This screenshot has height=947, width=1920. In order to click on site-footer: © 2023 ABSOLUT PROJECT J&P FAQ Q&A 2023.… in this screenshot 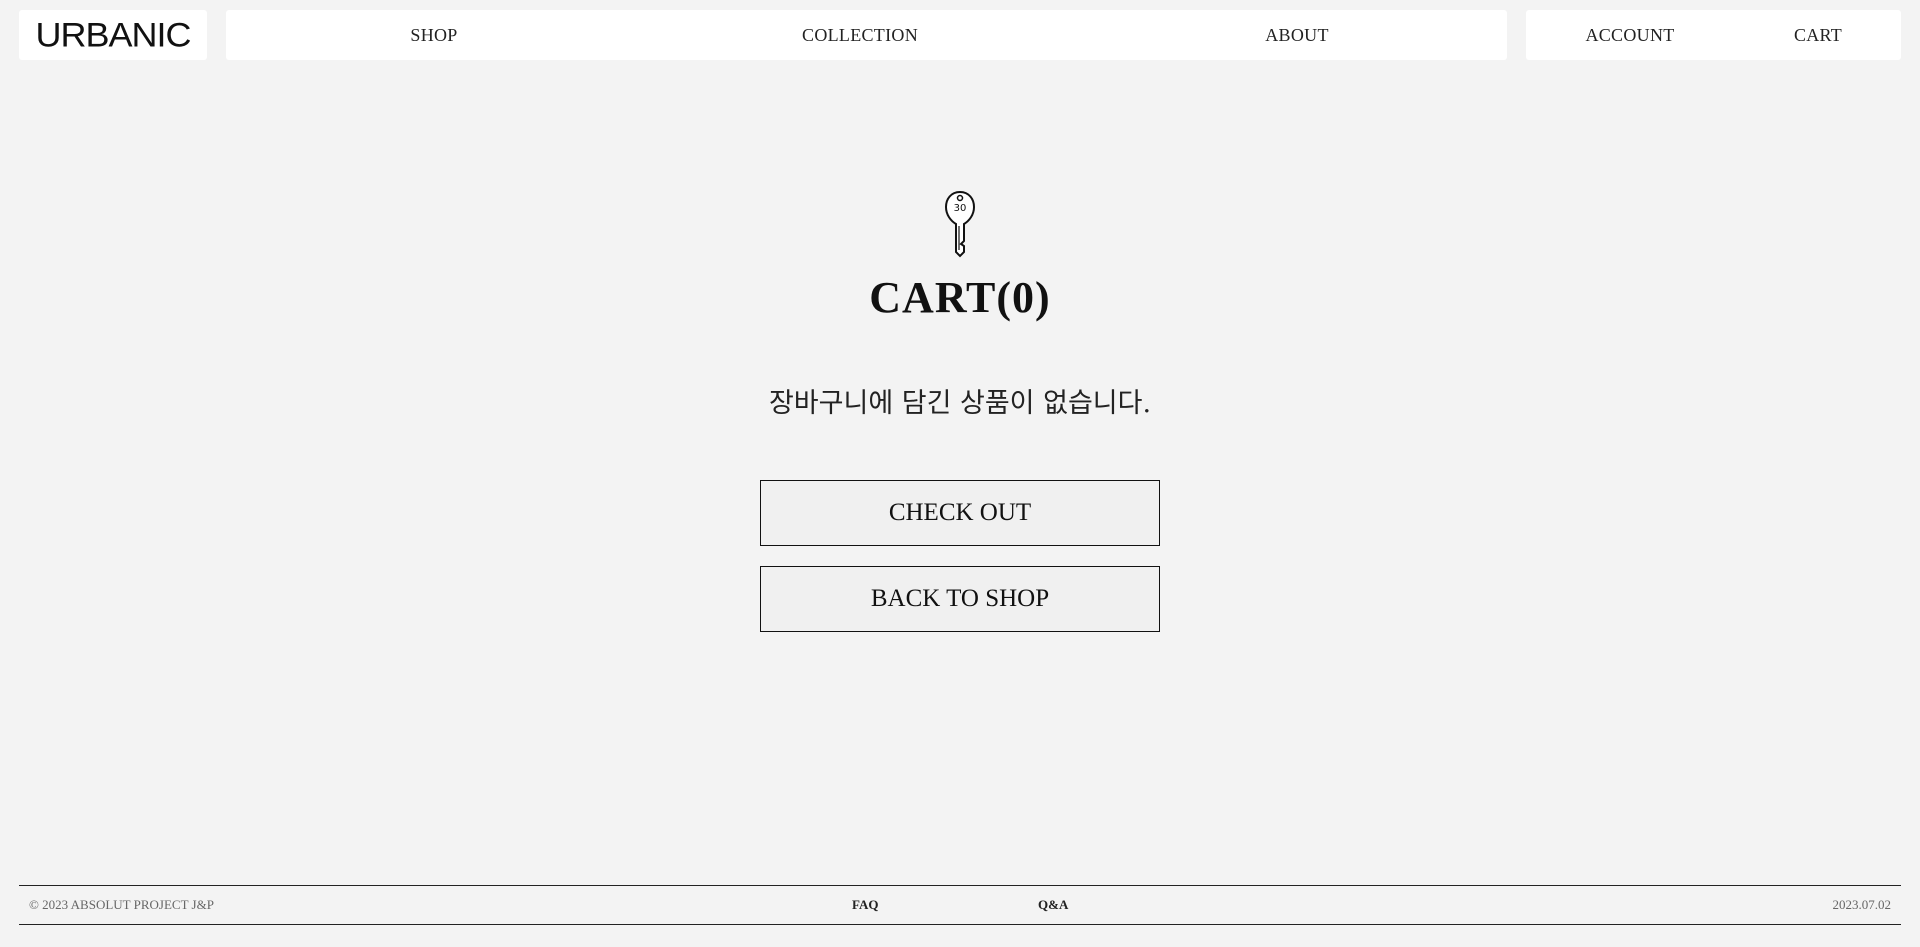, I will do `click(960, 905)`.